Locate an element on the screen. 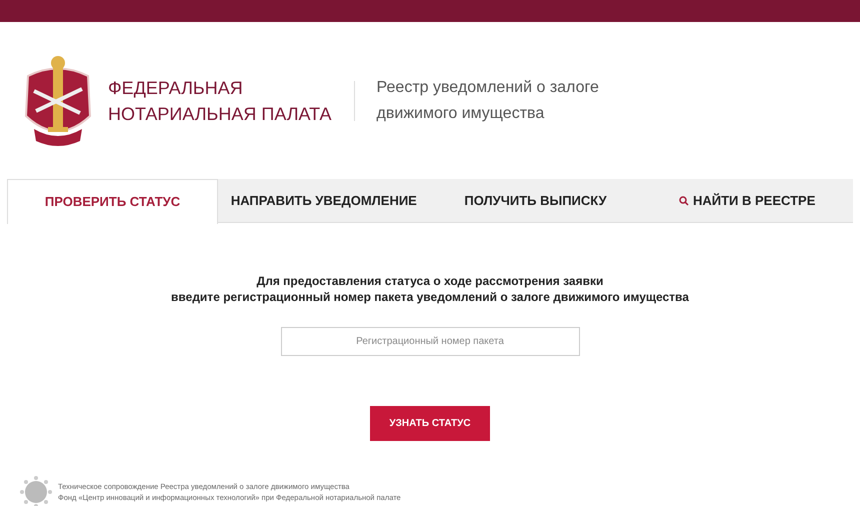 This screenshot has height=506, width=860. nav-tab: НАЙТИ В РЕЕСТРЕ is located at coordinates (747, 201).